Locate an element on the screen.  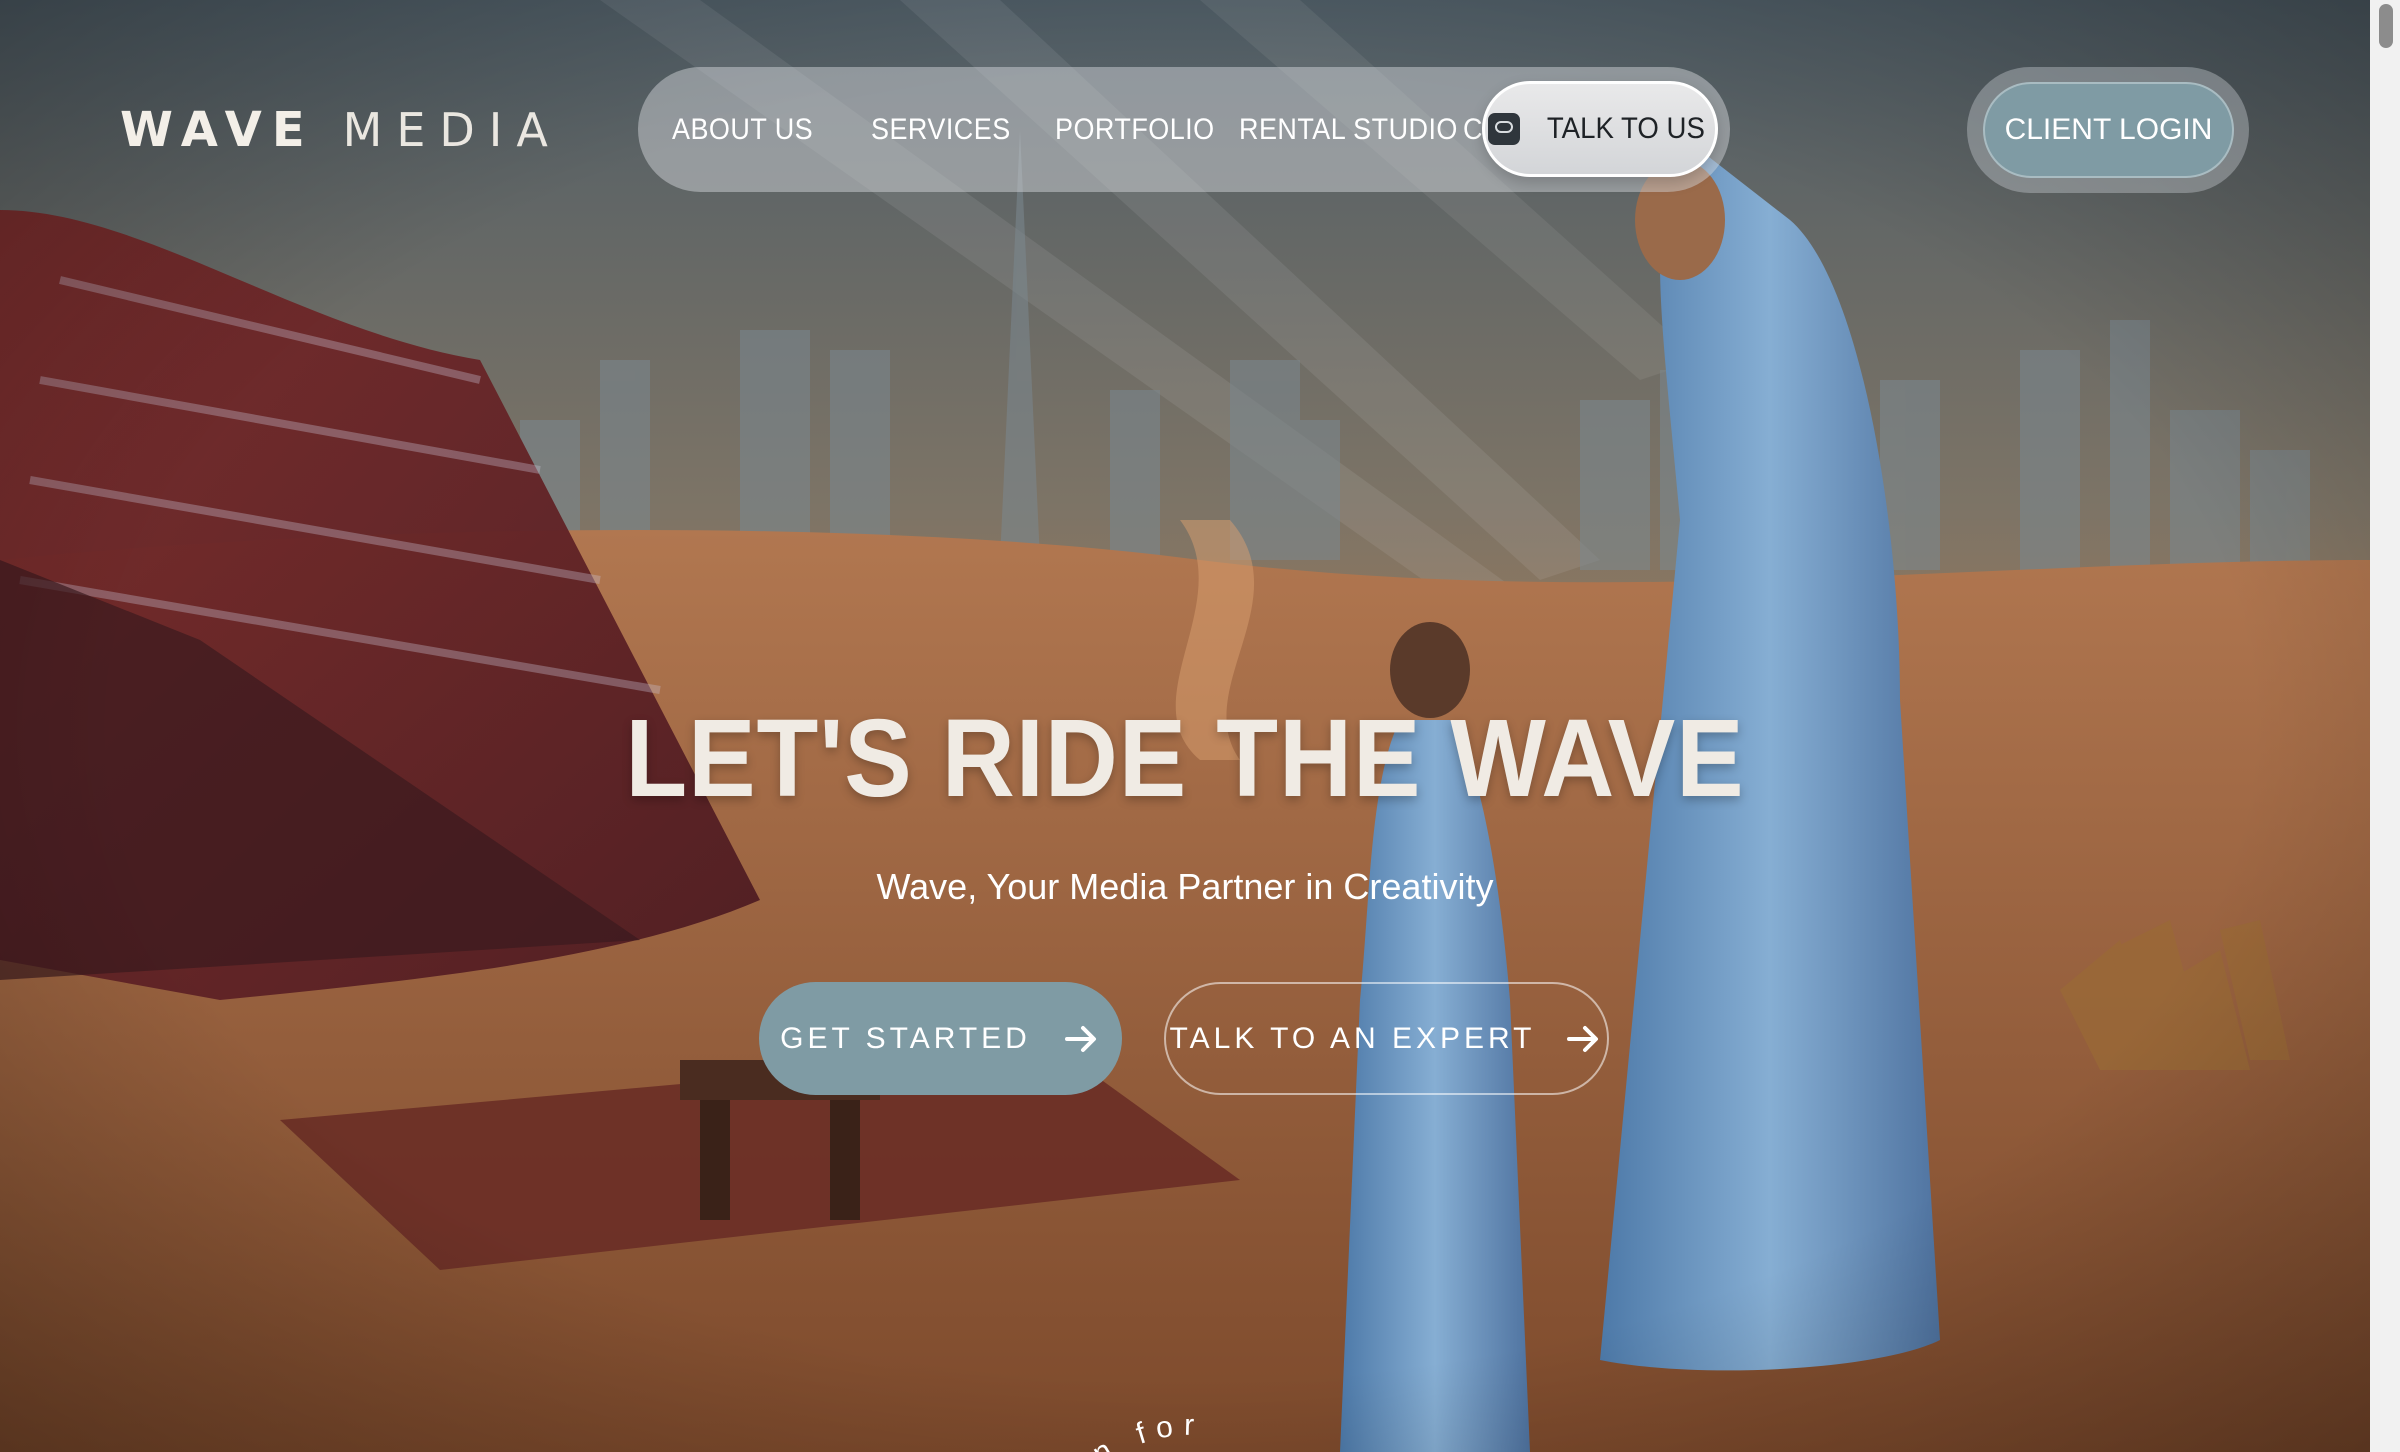
logo-word-media: MEDIA is located at coordinates (452, 130).